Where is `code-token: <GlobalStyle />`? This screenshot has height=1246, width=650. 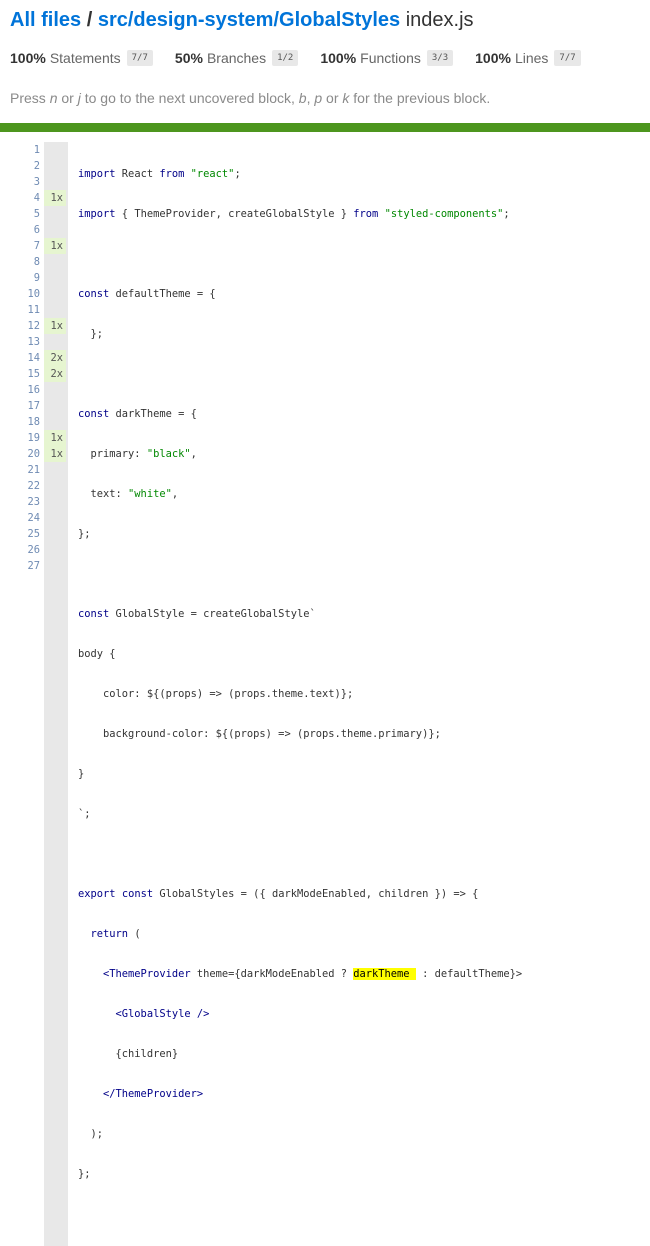
code-token: <GlobalStyle /> is located at coordinates (144, 1014).